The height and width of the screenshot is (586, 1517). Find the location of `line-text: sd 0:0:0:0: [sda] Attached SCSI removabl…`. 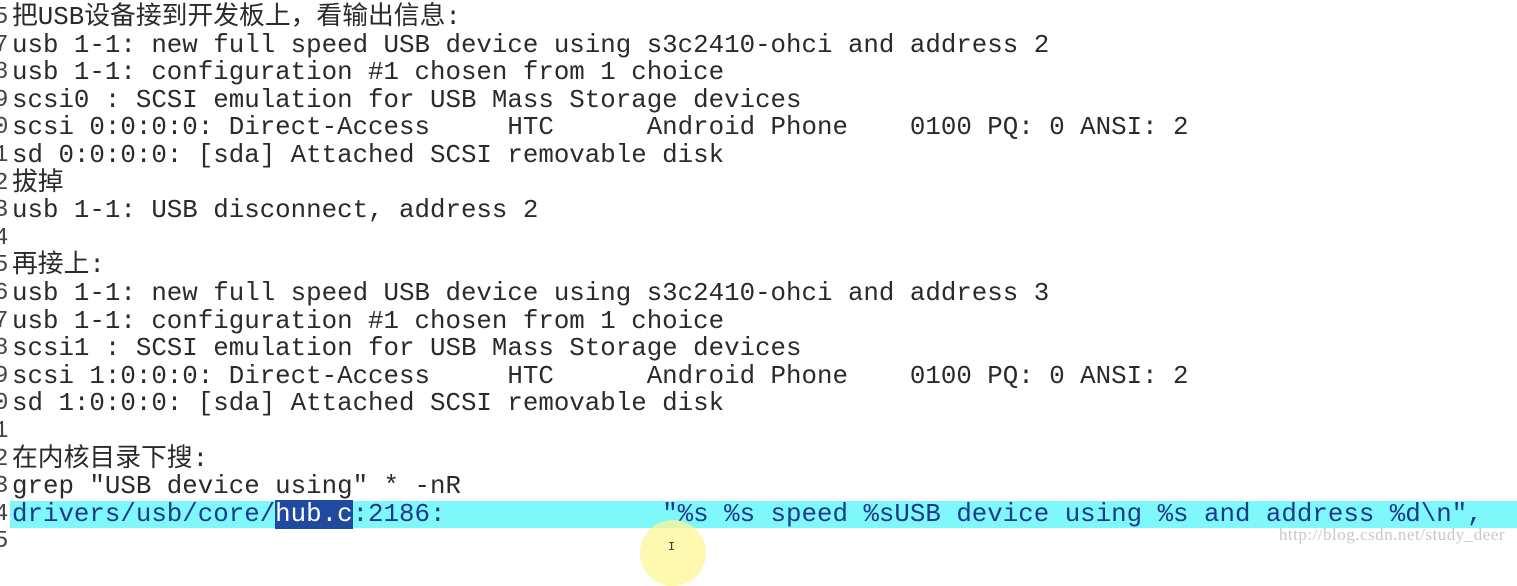

line-text: sd 0:0:0:0: [sda] Attached SCSI removabl… is located at coordinates (368, 156).